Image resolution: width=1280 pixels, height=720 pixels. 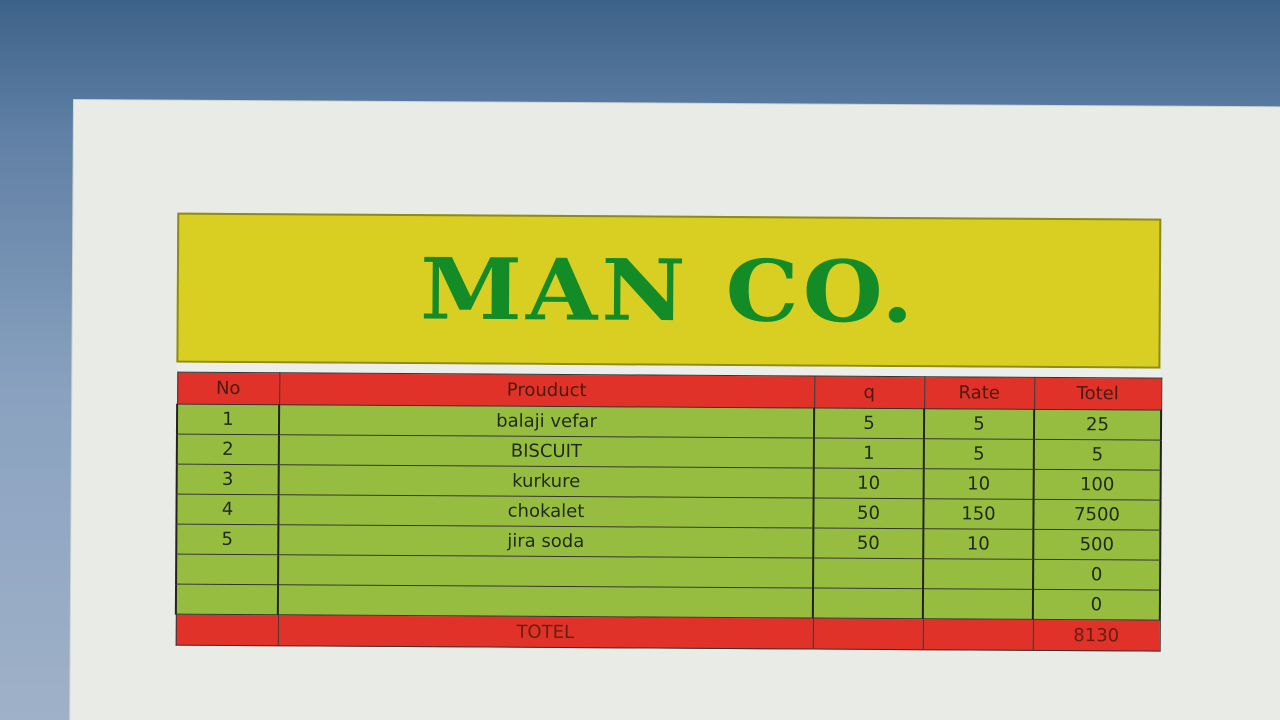 I want to click on cell-total: 7500, so click(x=1097, y=515).